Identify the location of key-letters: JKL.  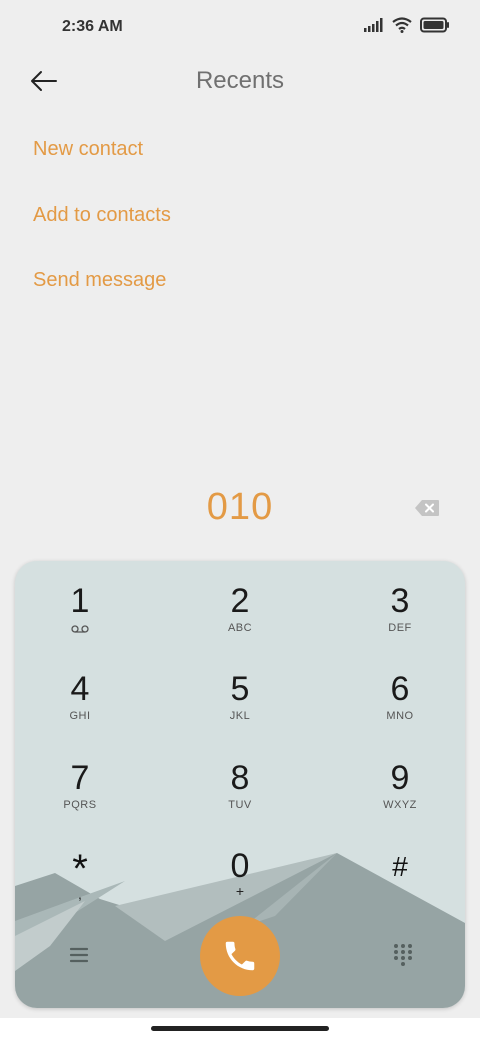
(240, 716).